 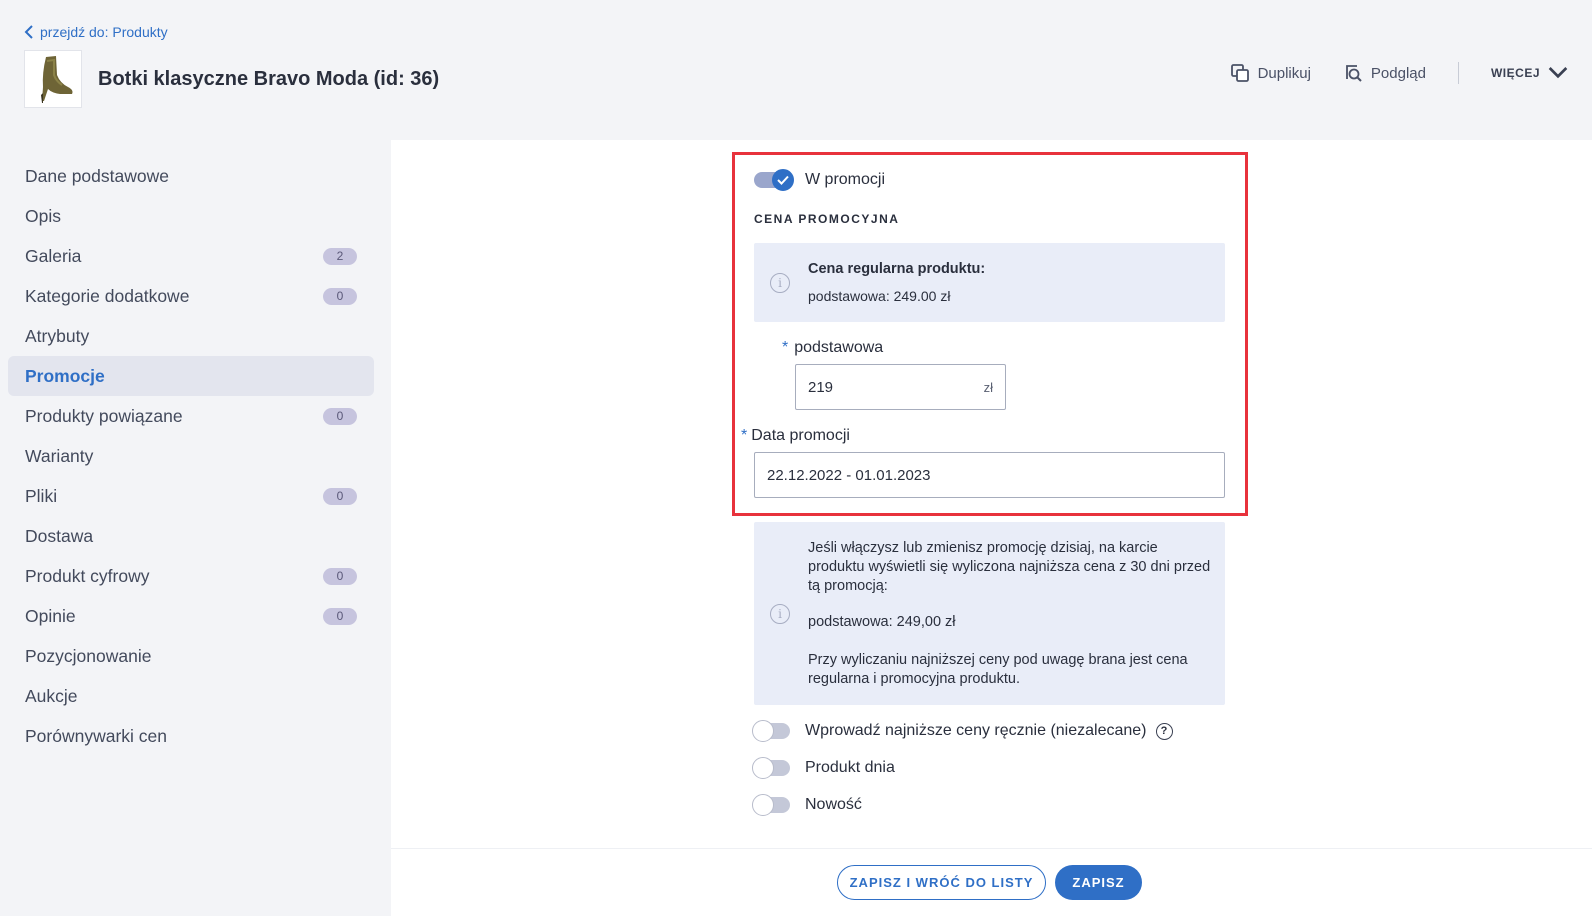 What do you see at coordinates (104, 415) in the screenshot?
I see `sidebar-item-label: Produkty powiązane` at bounding box center [104, 415].